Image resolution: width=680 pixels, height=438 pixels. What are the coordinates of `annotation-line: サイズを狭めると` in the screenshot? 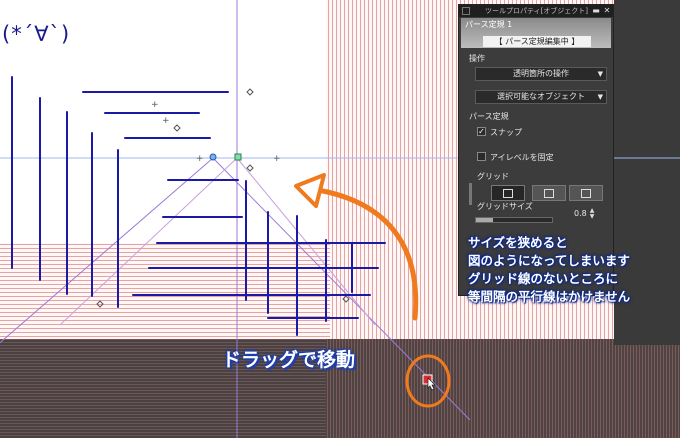 It's located at (518, 242).